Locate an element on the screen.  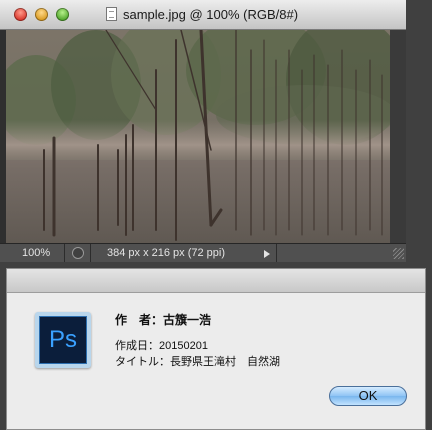
status-menu-arrow-icon is located at coordinates (267, 254).